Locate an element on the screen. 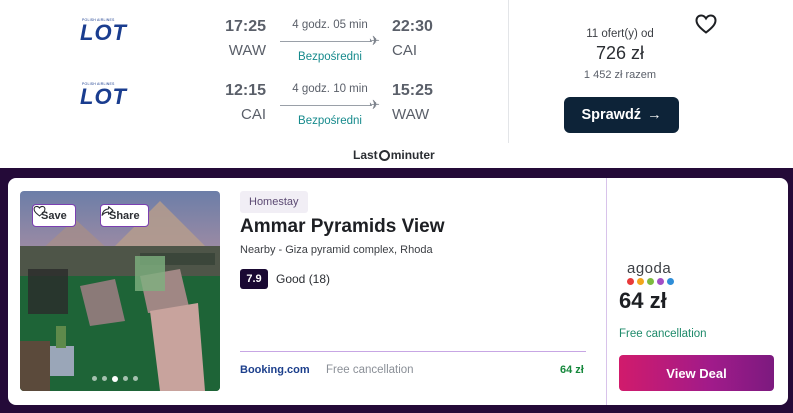 This screenshot has height=413, width=793. save-button: Save is located at coordinates (54, 215).